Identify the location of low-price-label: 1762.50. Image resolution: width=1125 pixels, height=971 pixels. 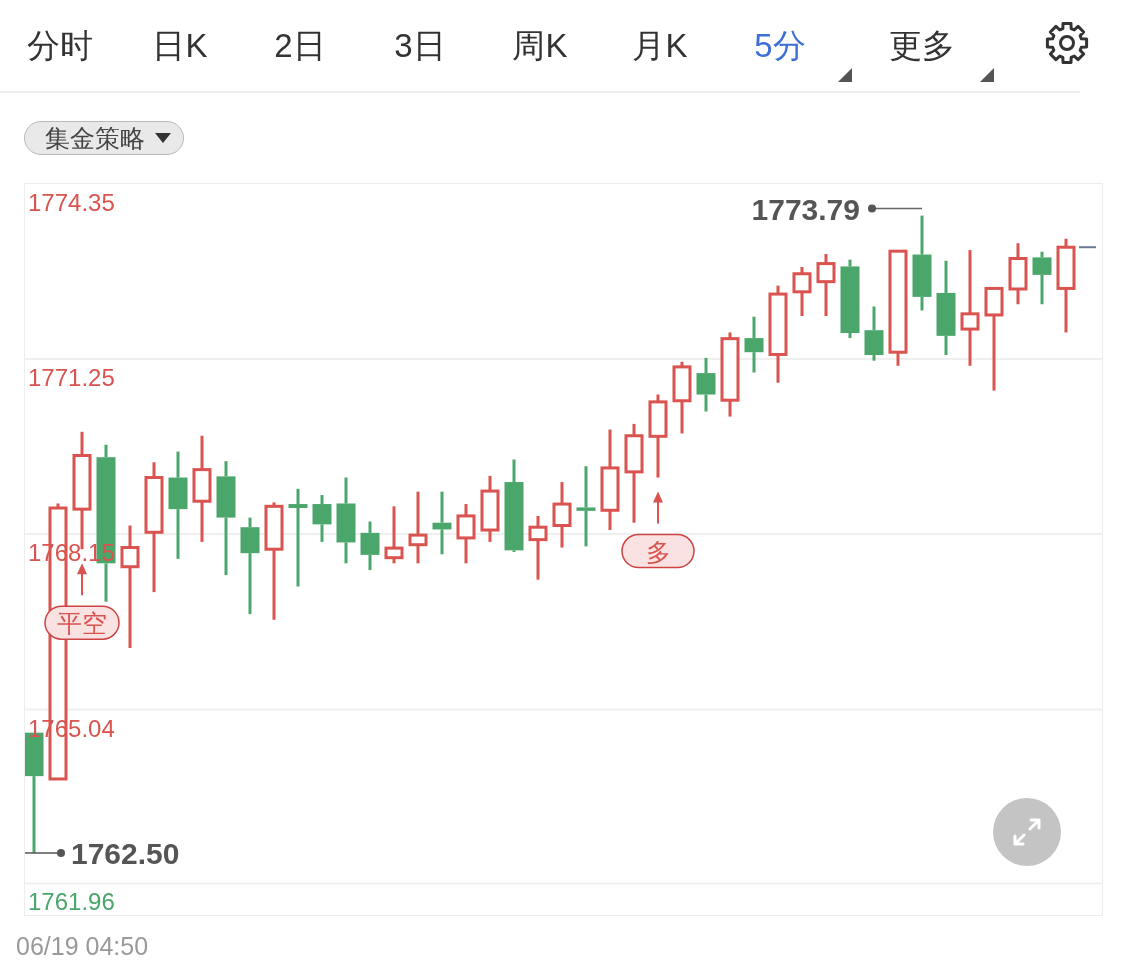
(125, 853).